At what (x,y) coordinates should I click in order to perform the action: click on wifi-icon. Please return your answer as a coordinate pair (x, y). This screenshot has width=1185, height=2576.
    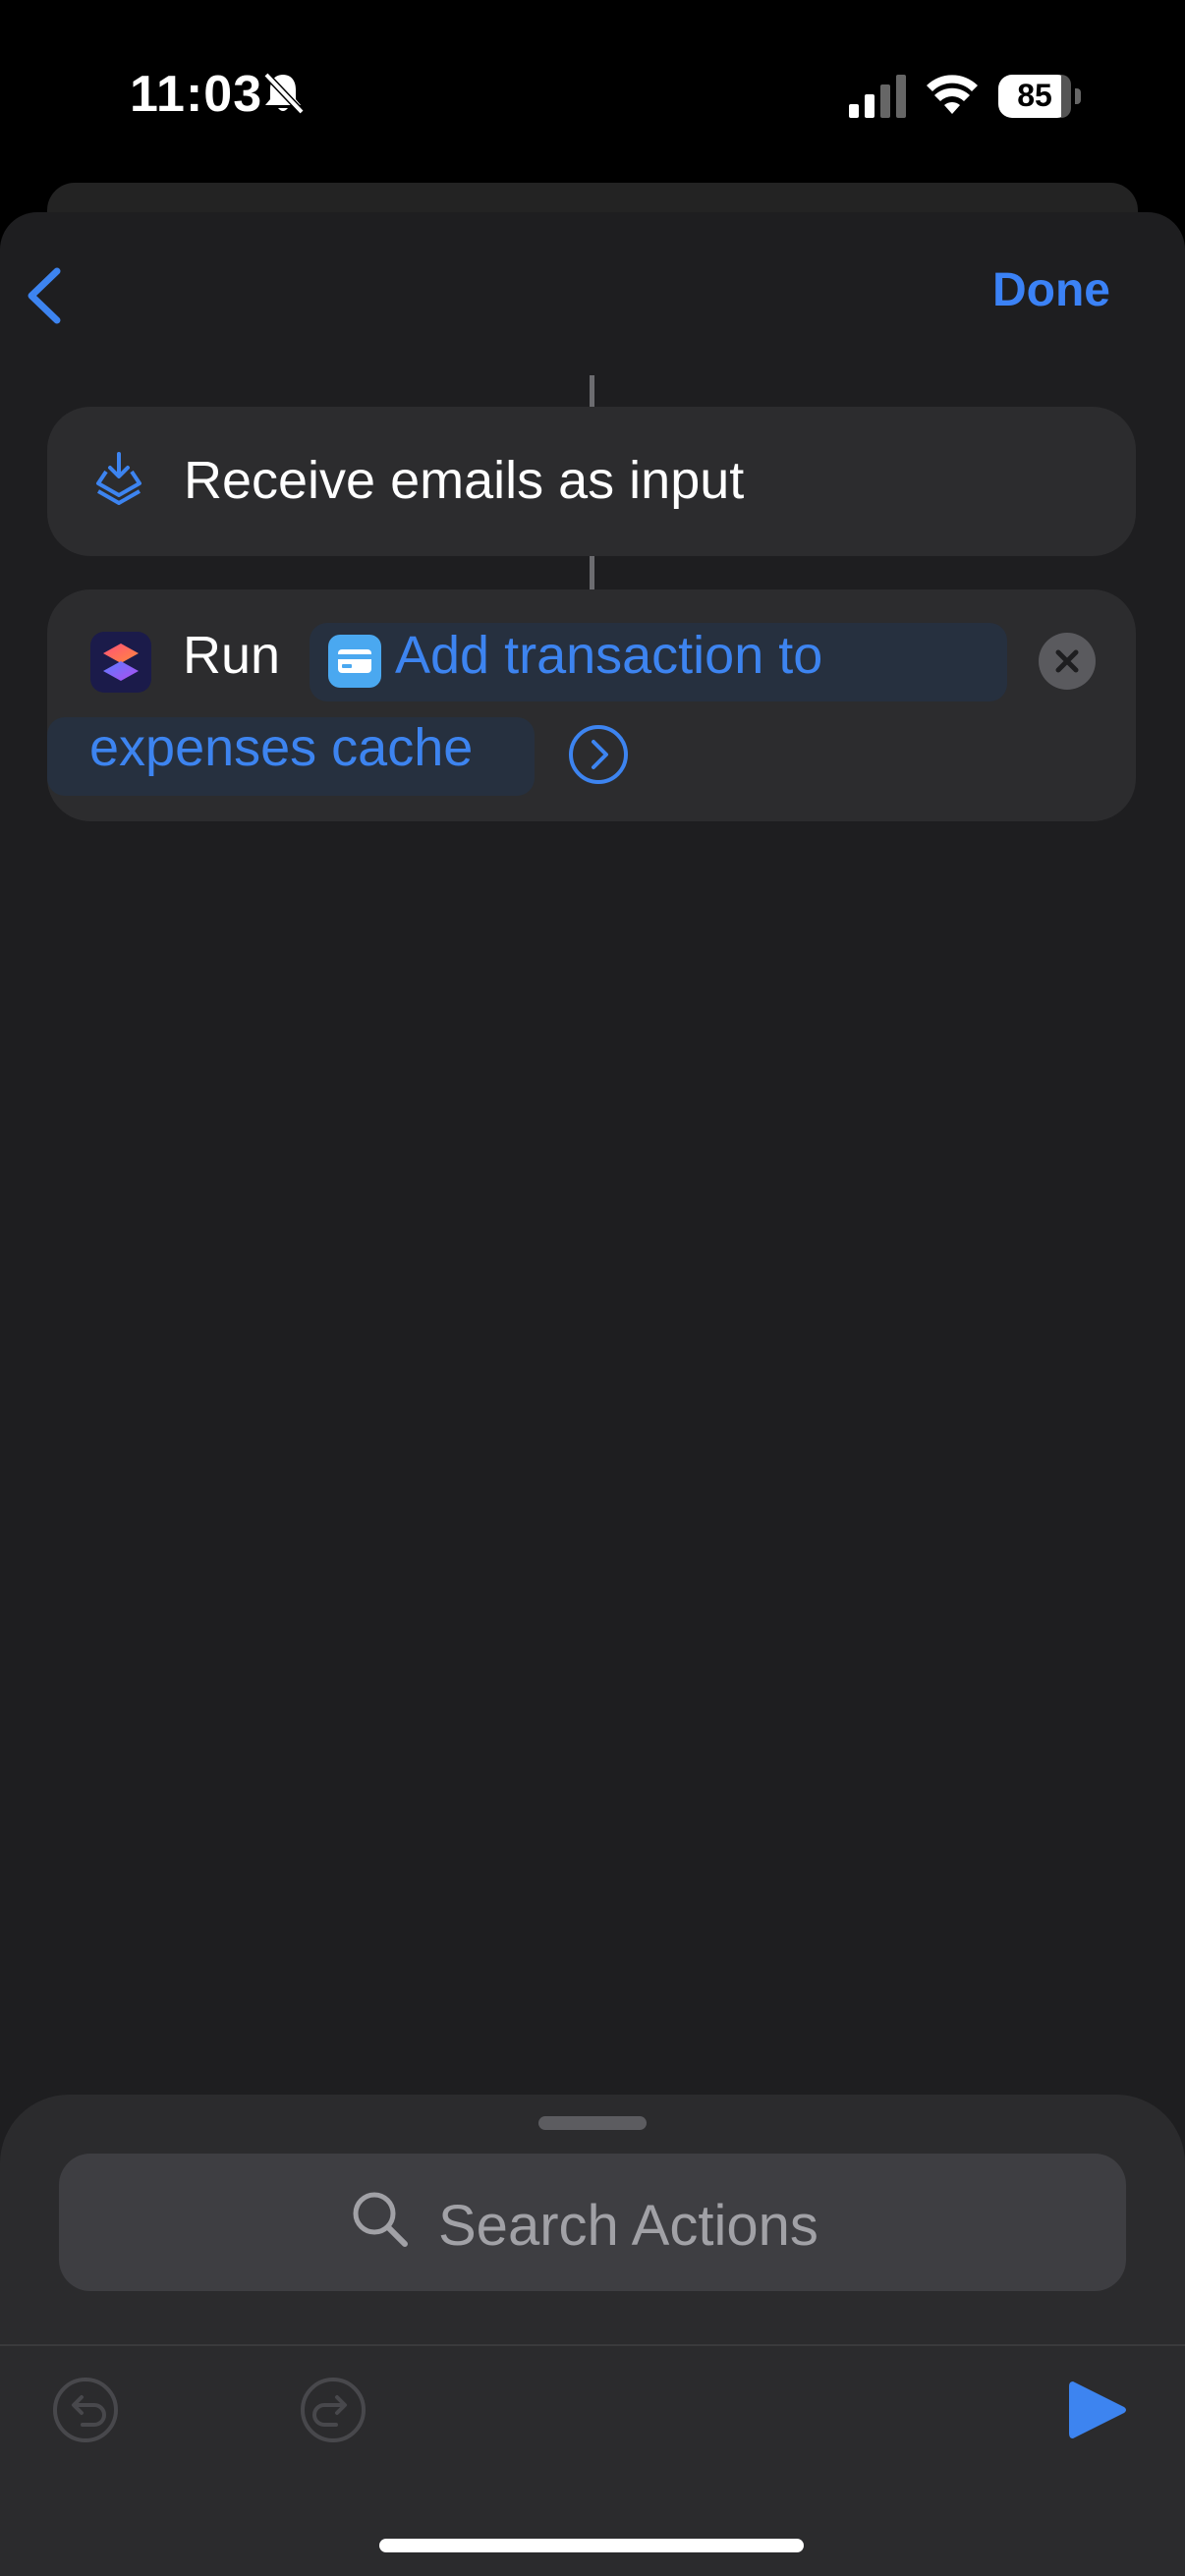
    Looking at the image, I should click on (953, 94).